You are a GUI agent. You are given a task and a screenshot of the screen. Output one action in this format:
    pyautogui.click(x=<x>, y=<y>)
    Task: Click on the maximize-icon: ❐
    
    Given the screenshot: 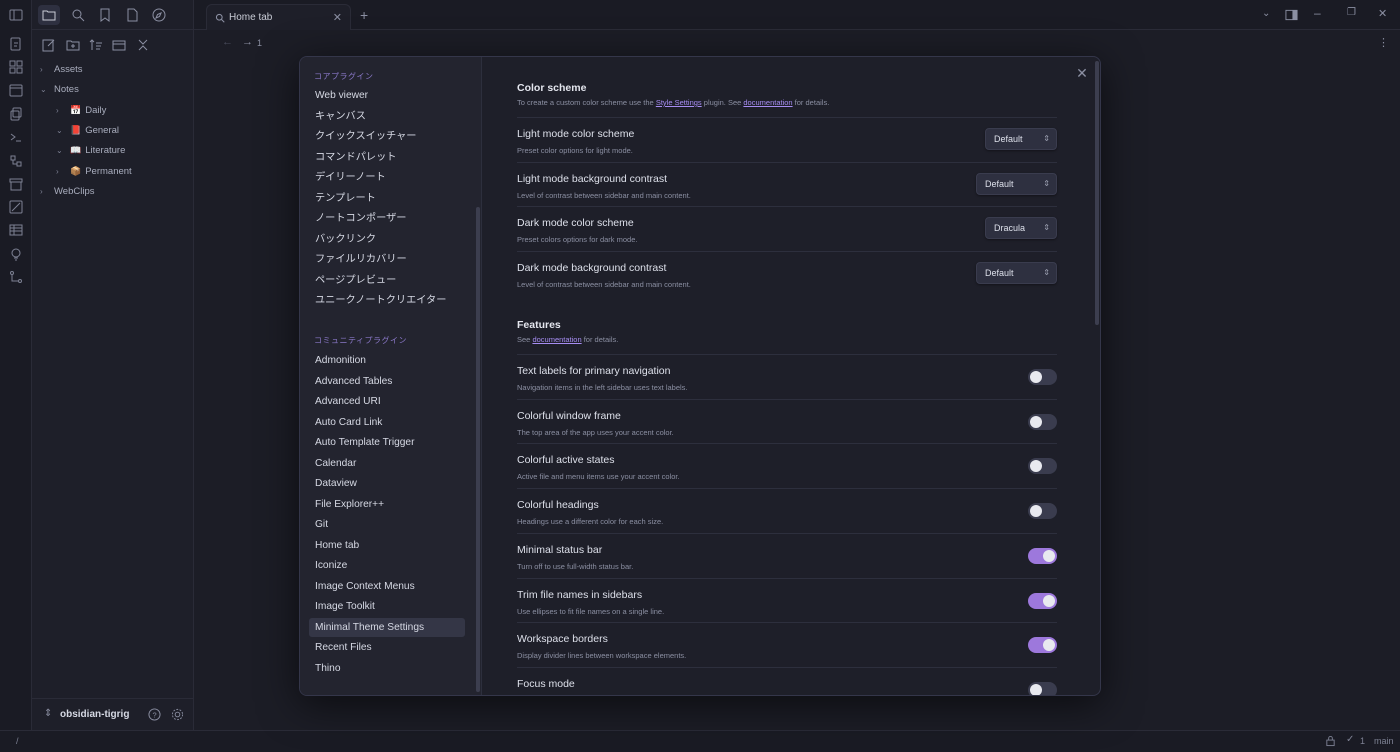 What is the action you would take?
    pyautogui.click(x=1351, y=12)
    